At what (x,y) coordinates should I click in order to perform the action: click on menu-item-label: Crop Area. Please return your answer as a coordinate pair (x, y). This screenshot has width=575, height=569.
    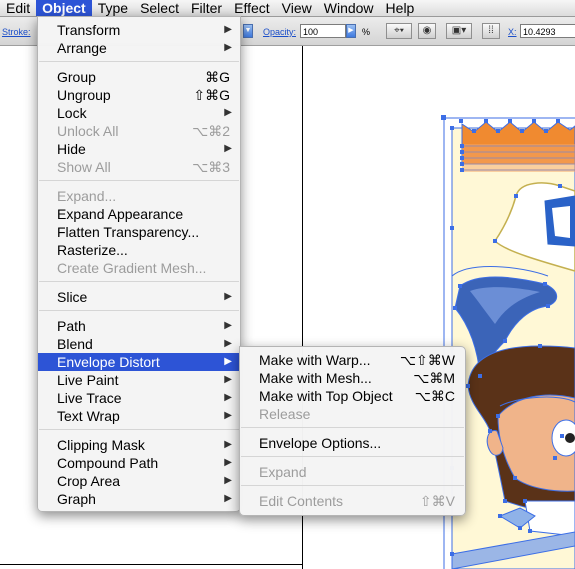
    Looking at the image, I should click on (89, 481).